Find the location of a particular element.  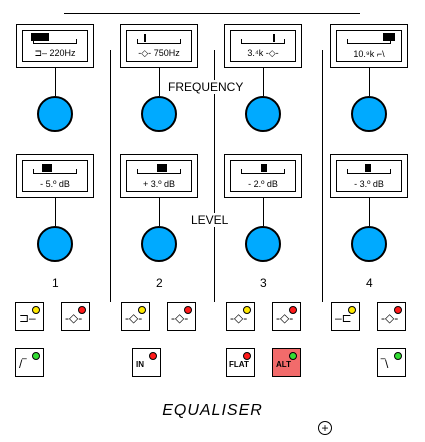

peak-button-3a: -◇- is located at coordinates (240, 316).